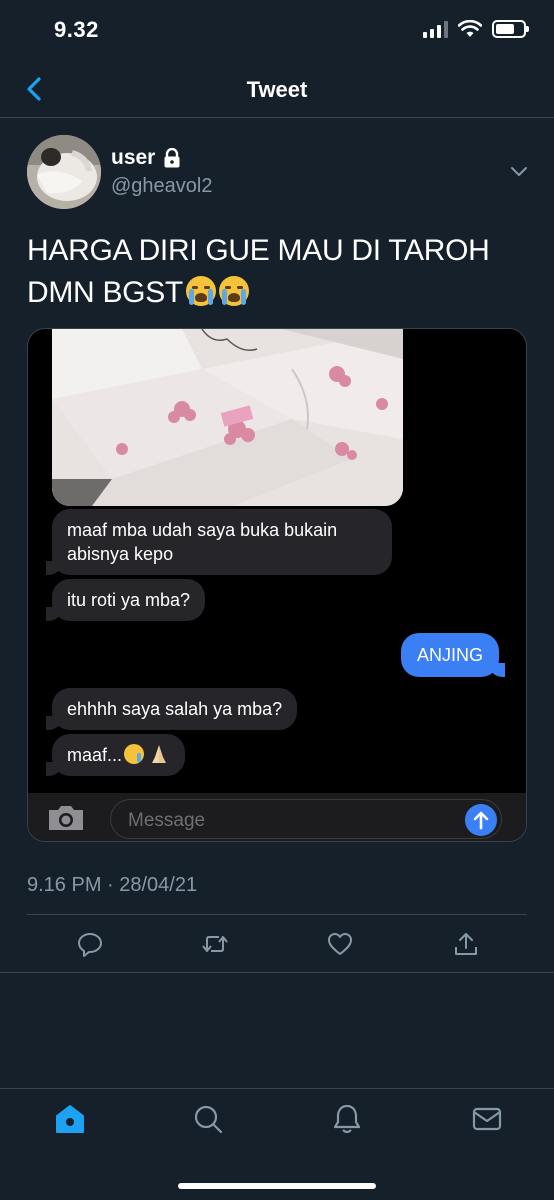  I want to click on message-text: abisnya kepo, so click(120, 554).